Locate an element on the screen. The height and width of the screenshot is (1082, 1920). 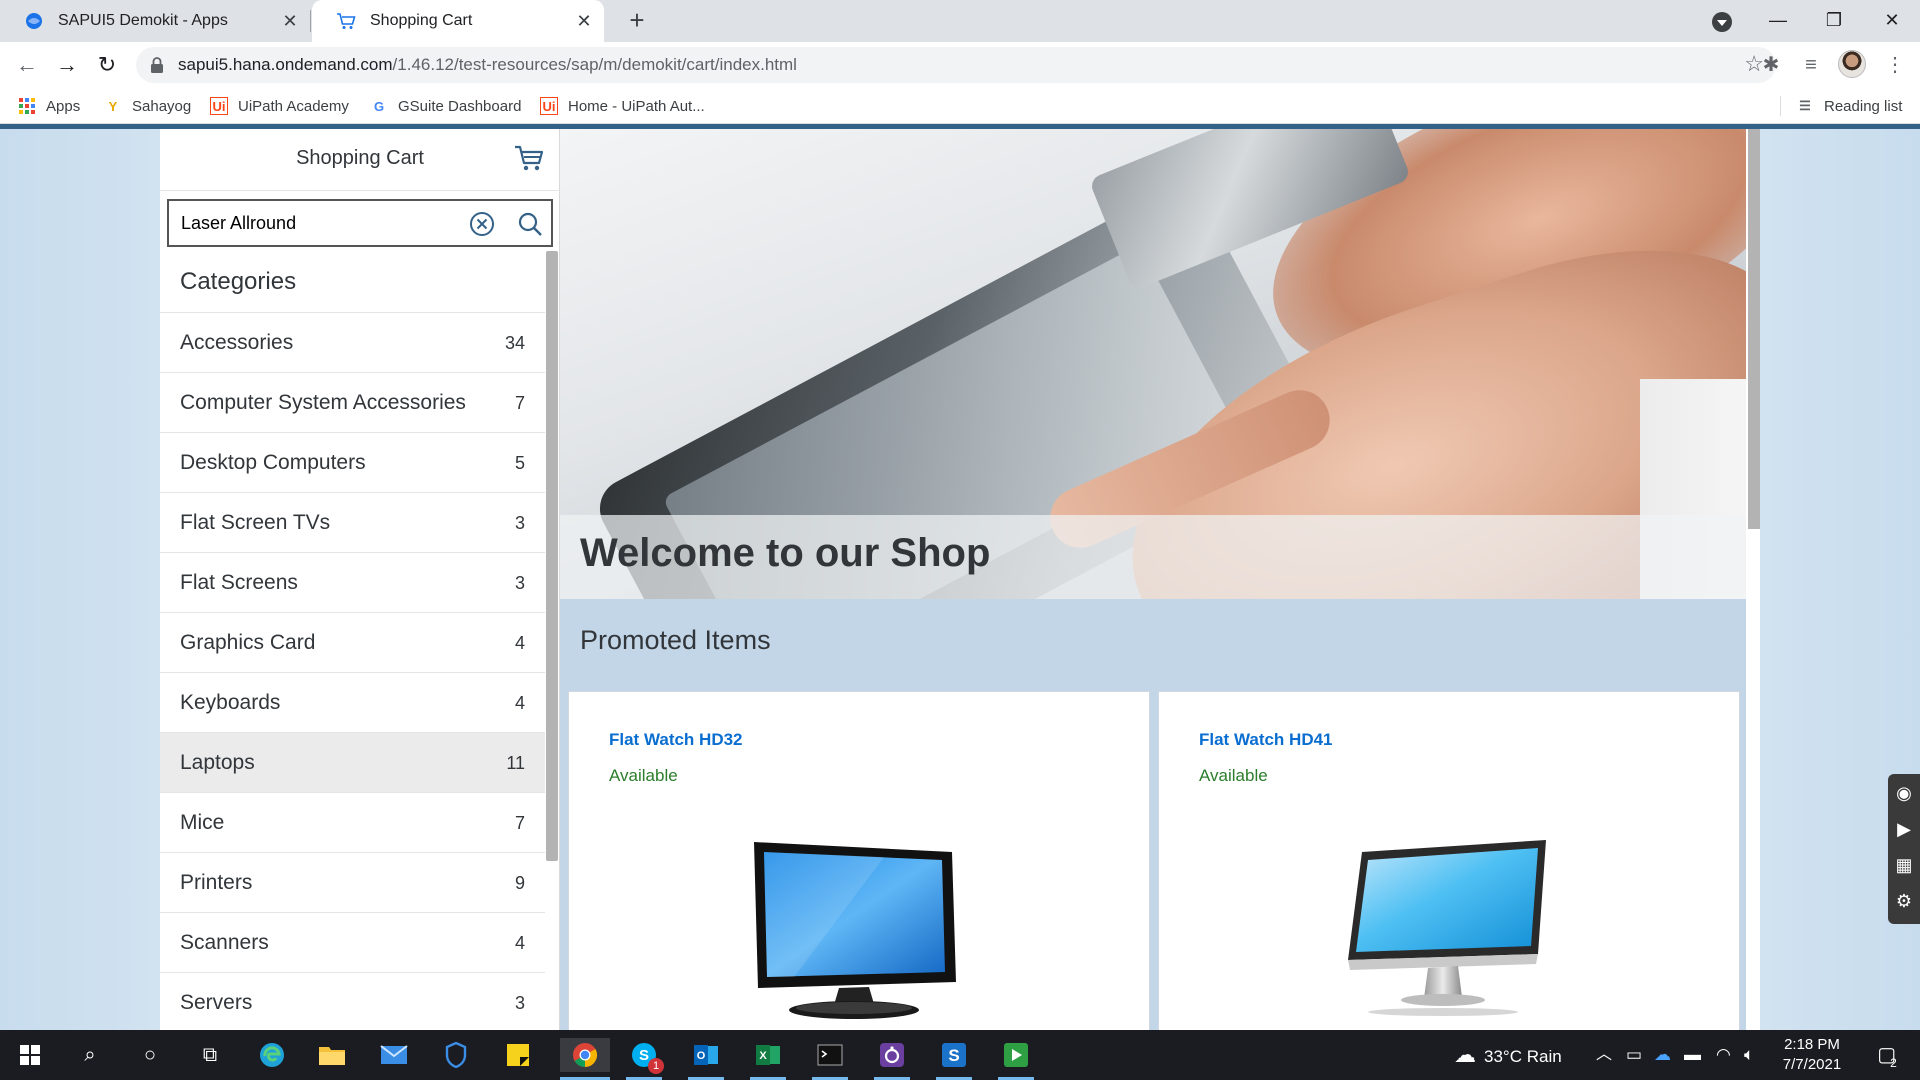
lock-icon is located at coordinates (157, 65).